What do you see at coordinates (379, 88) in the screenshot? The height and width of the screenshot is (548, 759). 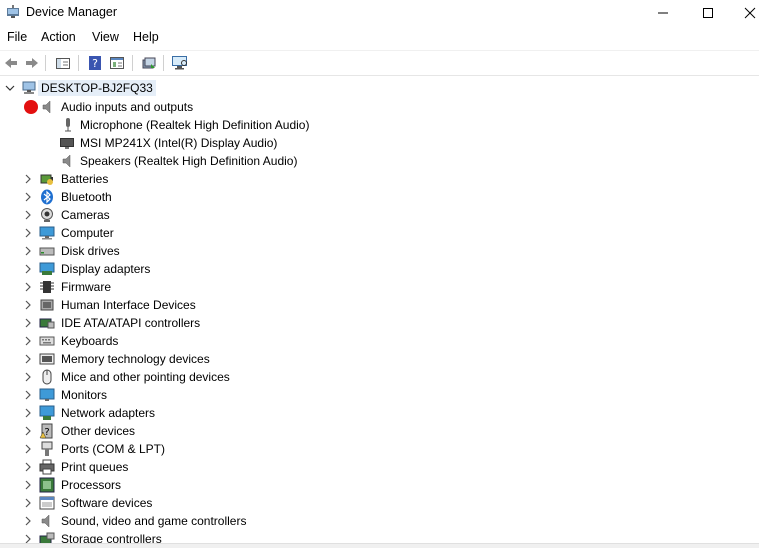 I see `tree-root: DESKTOP-BJ2FQ33` at bounding box center [379, 88].